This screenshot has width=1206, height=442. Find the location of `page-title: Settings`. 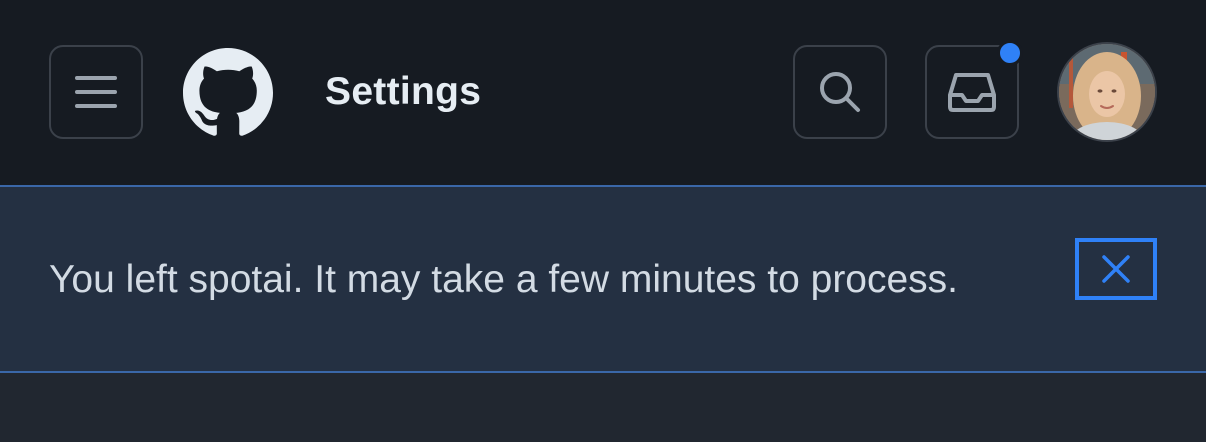

page-title: Settings is located at coordinates (403, 91).